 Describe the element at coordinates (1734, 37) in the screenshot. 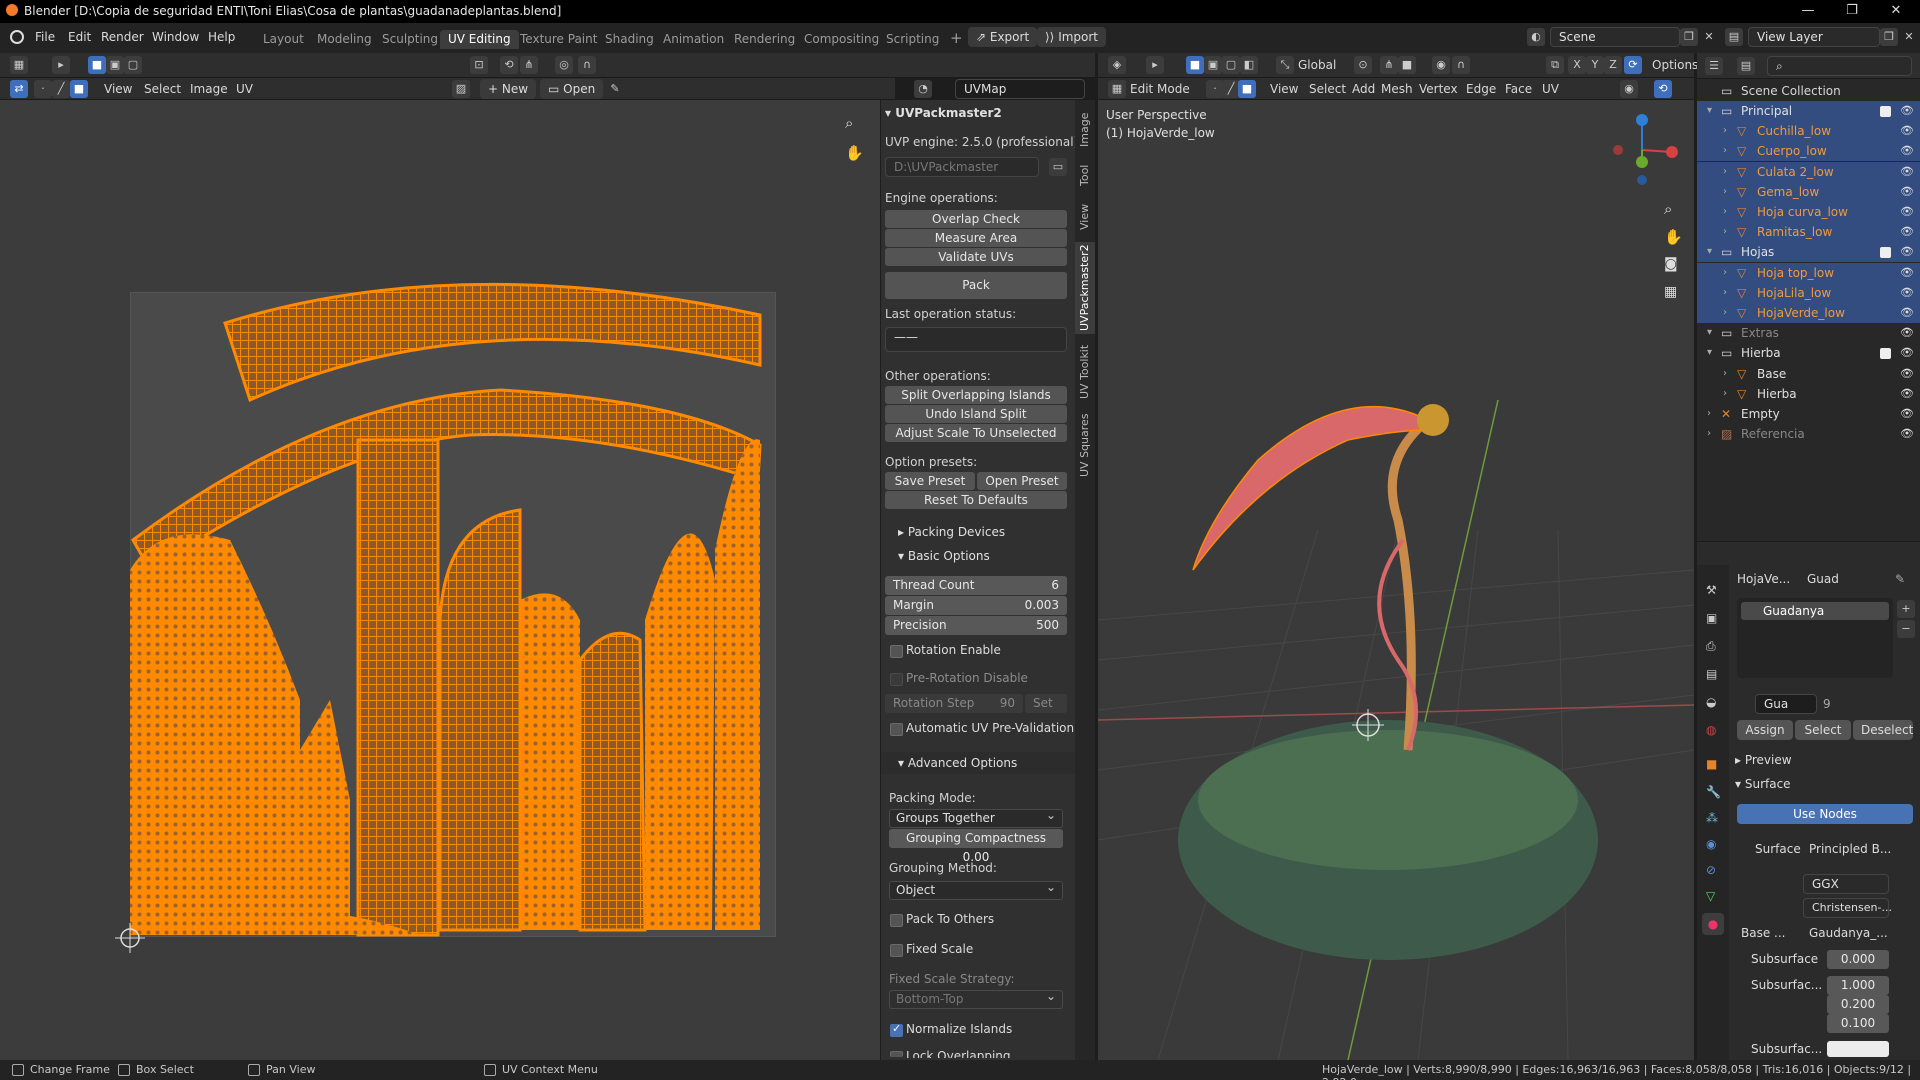

I see `view-layer-icon: ▤` at that location.